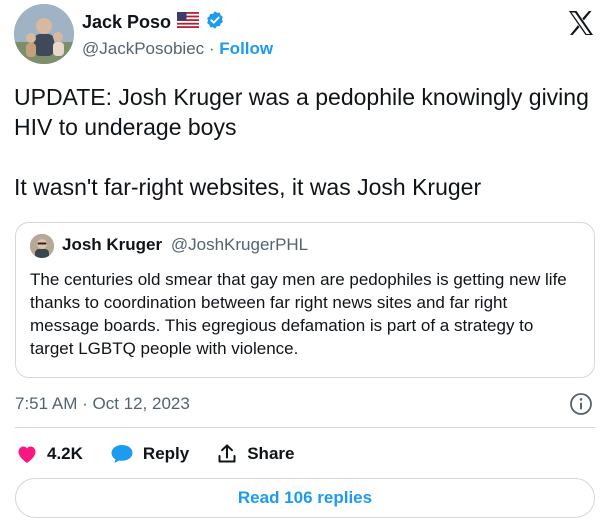 The width and height of the screenshot is (611, 531). What do you see at coordinates (42, 246) in the screenshot?
I see `quoted-author-avatar` at bounding box center [42, 246].